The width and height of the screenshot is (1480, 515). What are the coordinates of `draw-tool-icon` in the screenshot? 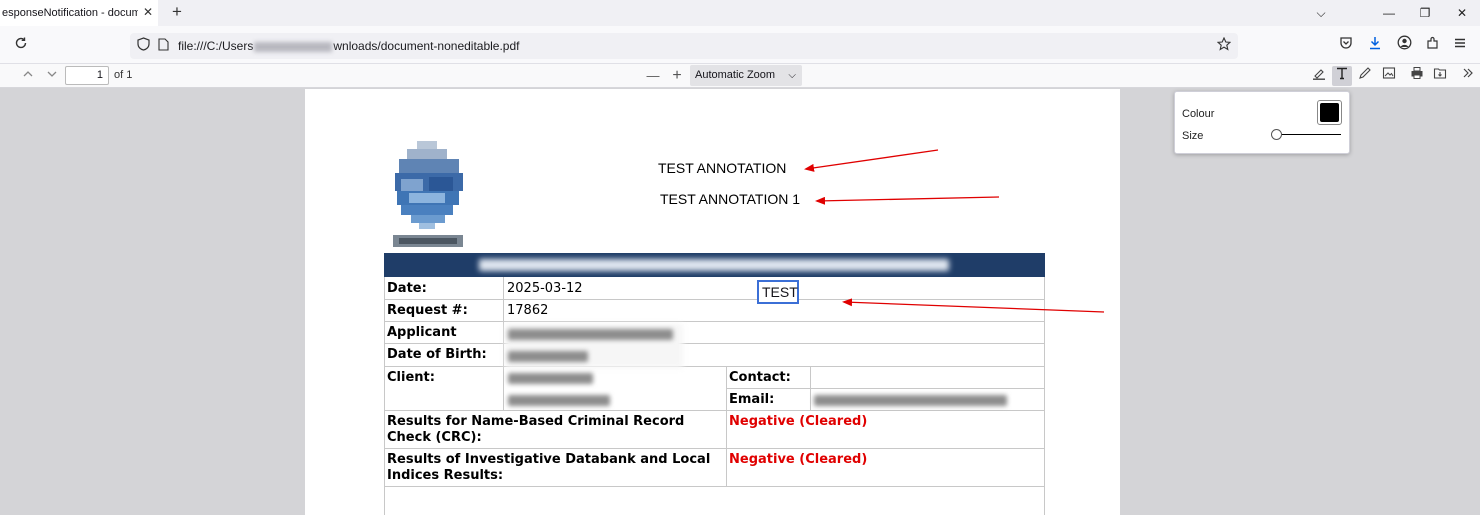 It's located at (1365, 76).